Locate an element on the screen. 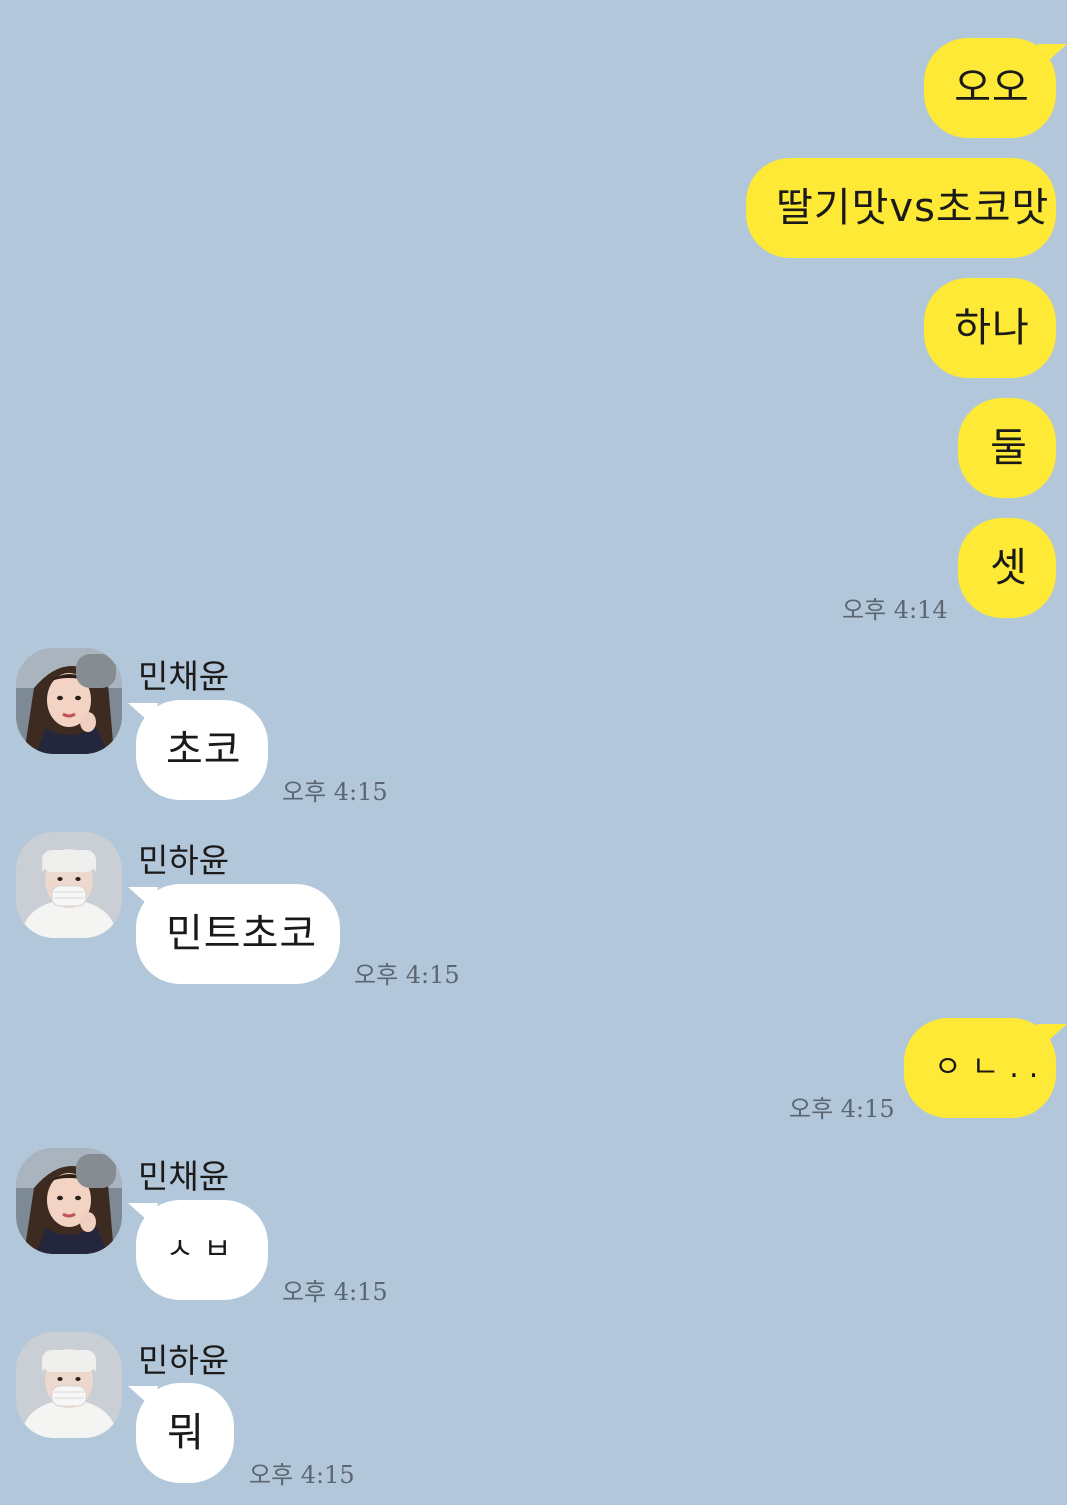 This screenshot has width=1067, height=1505. their-message-bubble: 초코 is located at coordinates (202, 750).